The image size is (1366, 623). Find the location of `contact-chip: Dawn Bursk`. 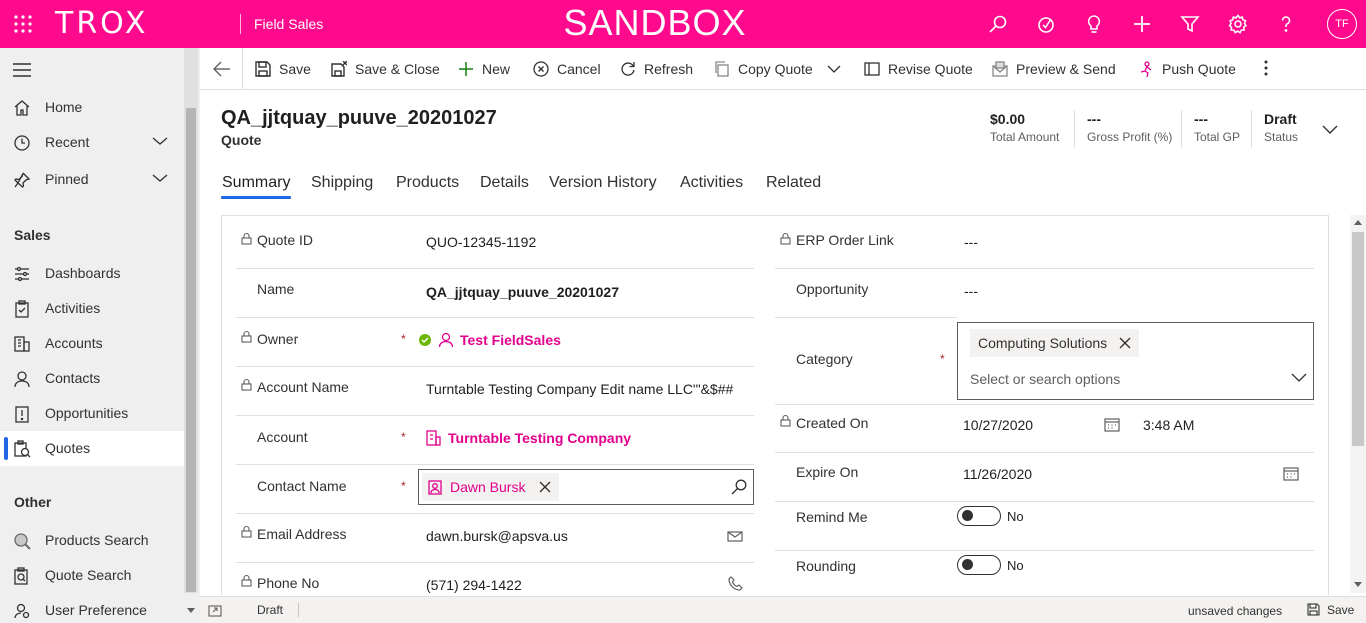

contact-chip: Dawn Bursk is located at coordinates (491, 487).